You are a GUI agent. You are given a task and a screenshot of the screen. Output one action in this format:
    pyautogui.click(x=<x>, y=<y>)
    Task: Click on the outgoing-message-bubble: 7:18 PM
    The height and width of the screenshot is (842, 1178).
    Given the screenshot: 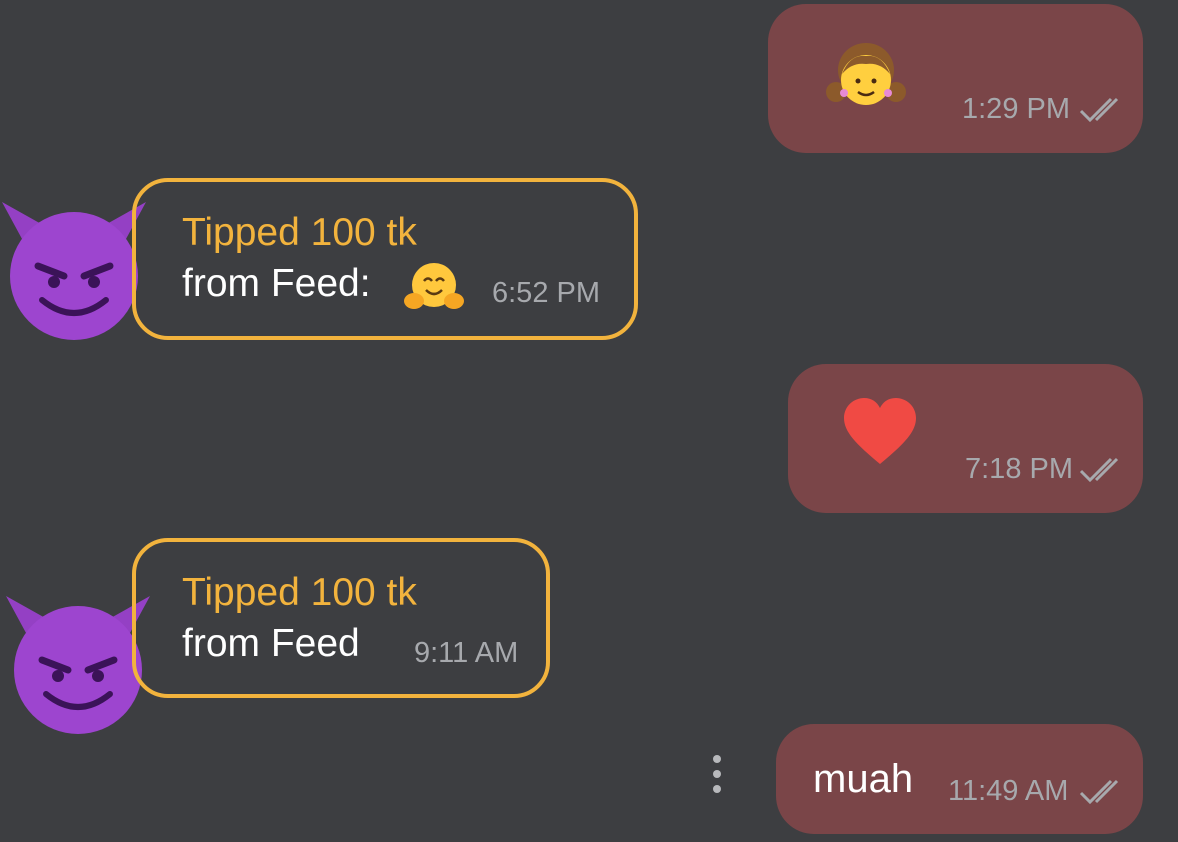 What is the action you would take?
    pyautogui.click(x=965, y=438)
    